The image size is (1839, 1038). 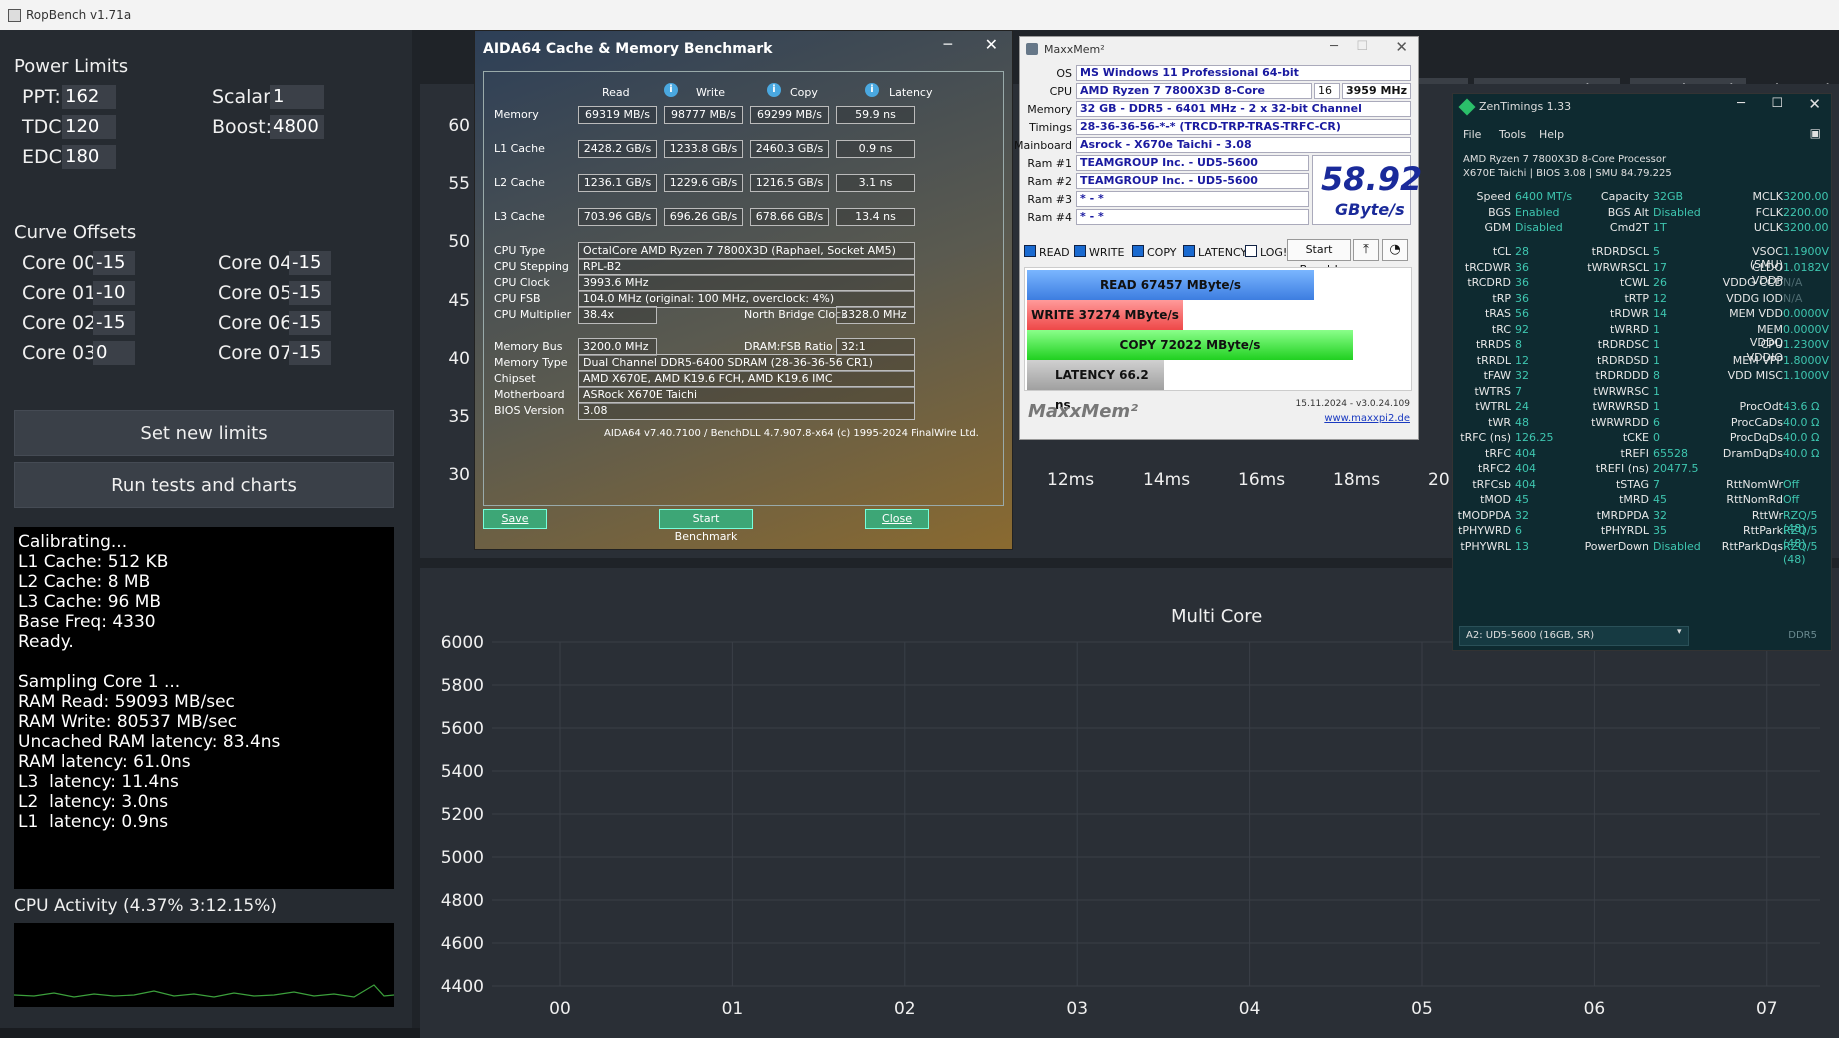 I want to click on zen-key: MCLK, so click(x=1767, y=196).